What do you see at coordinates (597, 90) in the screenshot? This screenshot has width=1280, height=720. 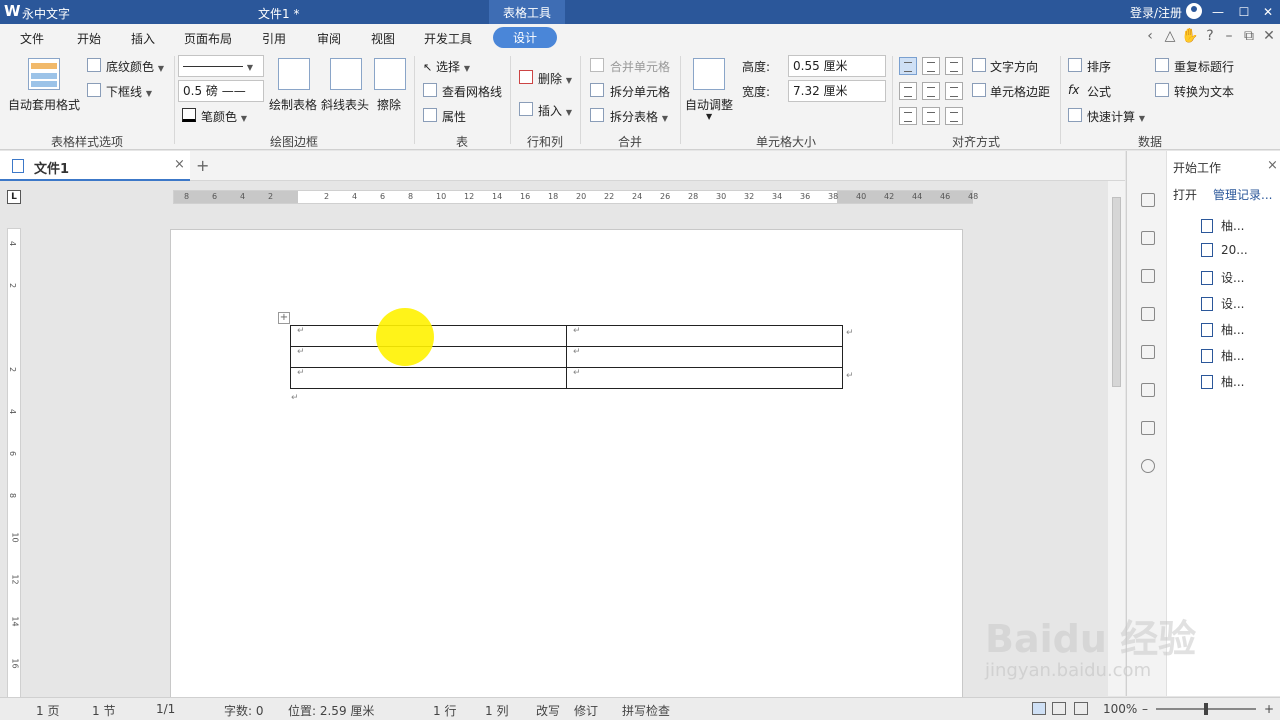 I see `split-cells-icon` at bounding box center [597, 90].